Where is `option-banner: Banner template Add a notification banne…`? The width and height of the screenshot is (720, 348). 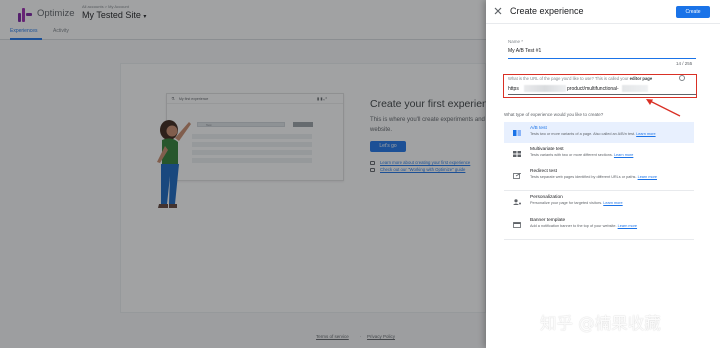
option-banner: Banner template Add a notification banne… is located at coordinates (599, 227).